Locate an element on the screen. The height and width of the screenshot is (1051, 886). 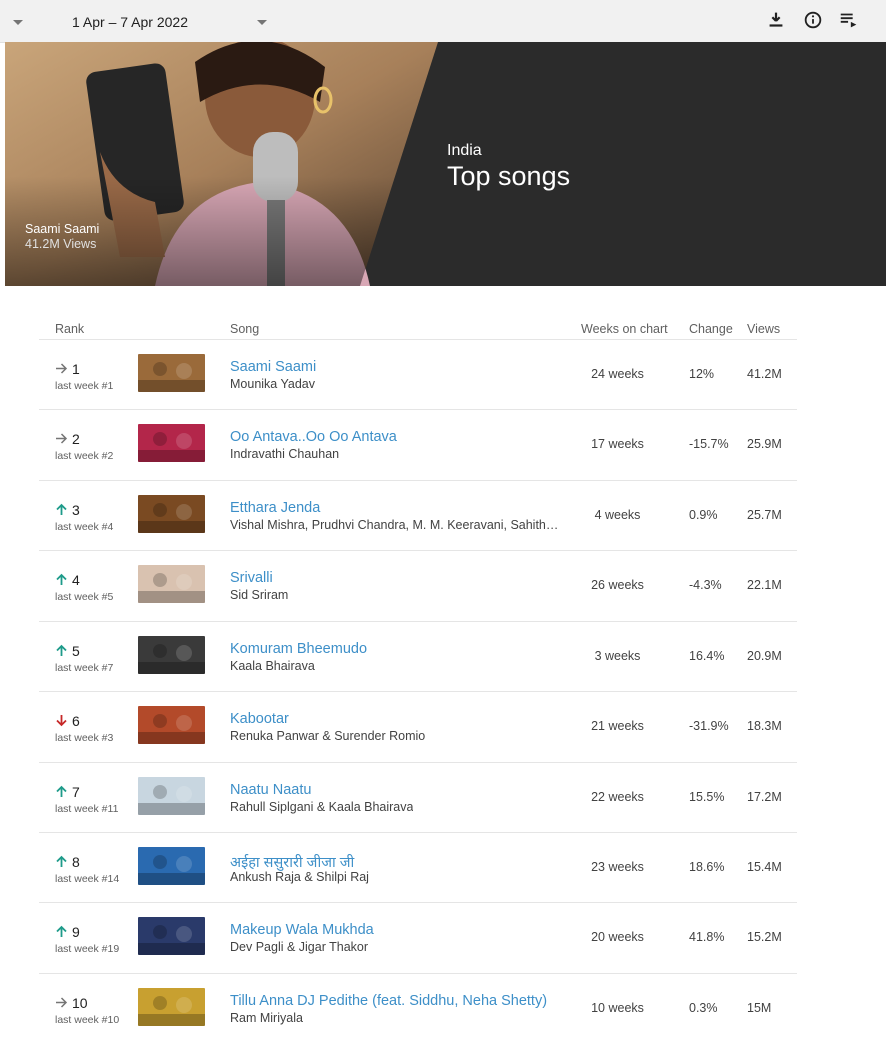
info-icon is located at coordinates (813, 20).